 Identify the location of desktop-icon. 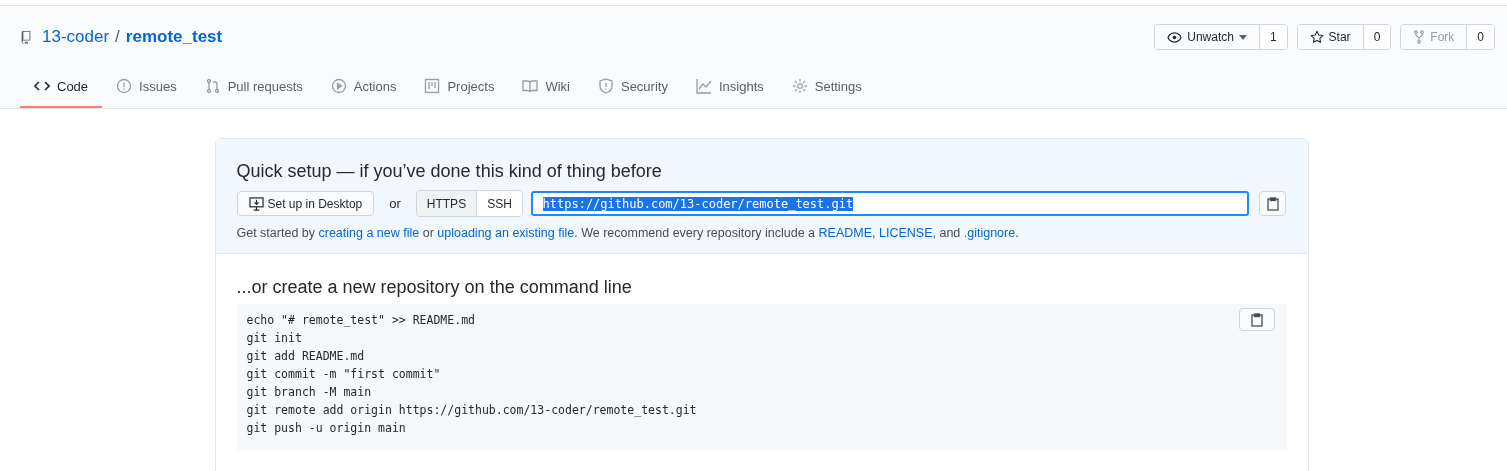
(256, 203).